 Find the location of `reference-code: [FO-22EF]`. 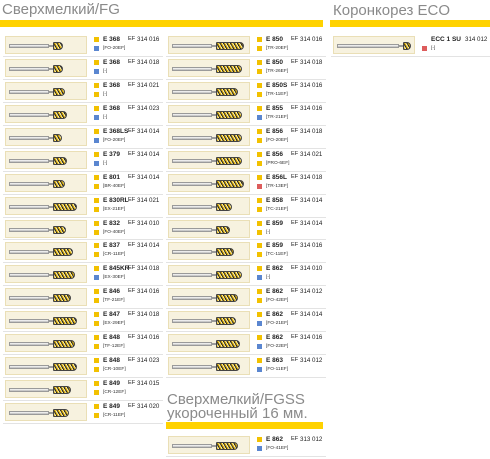

reference-code: [FO-22EF] is located at coordinates (277, 347).